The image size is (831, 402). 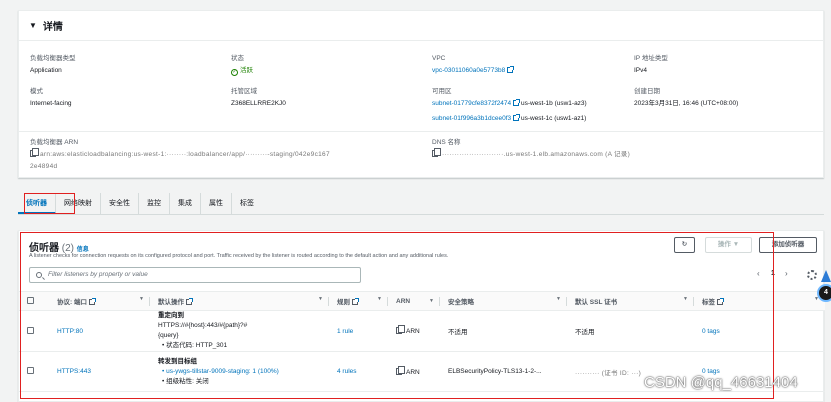 I want to click on status-label: 状态, so click(x=237, y=58).